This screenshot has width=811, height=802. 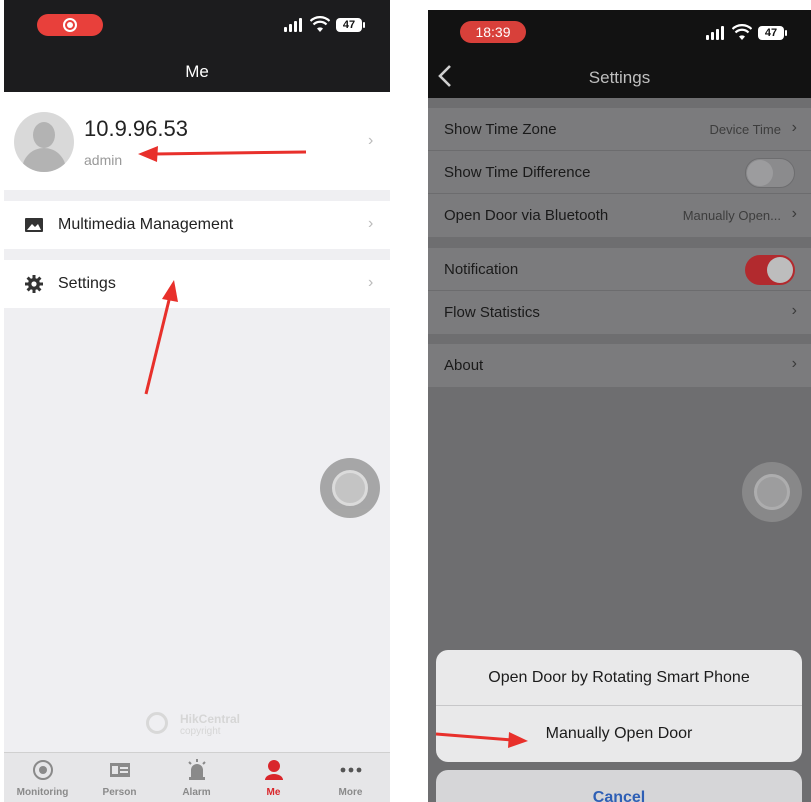 I want to click on annotation-arrow-to-settings, so click(x=161, y=337).